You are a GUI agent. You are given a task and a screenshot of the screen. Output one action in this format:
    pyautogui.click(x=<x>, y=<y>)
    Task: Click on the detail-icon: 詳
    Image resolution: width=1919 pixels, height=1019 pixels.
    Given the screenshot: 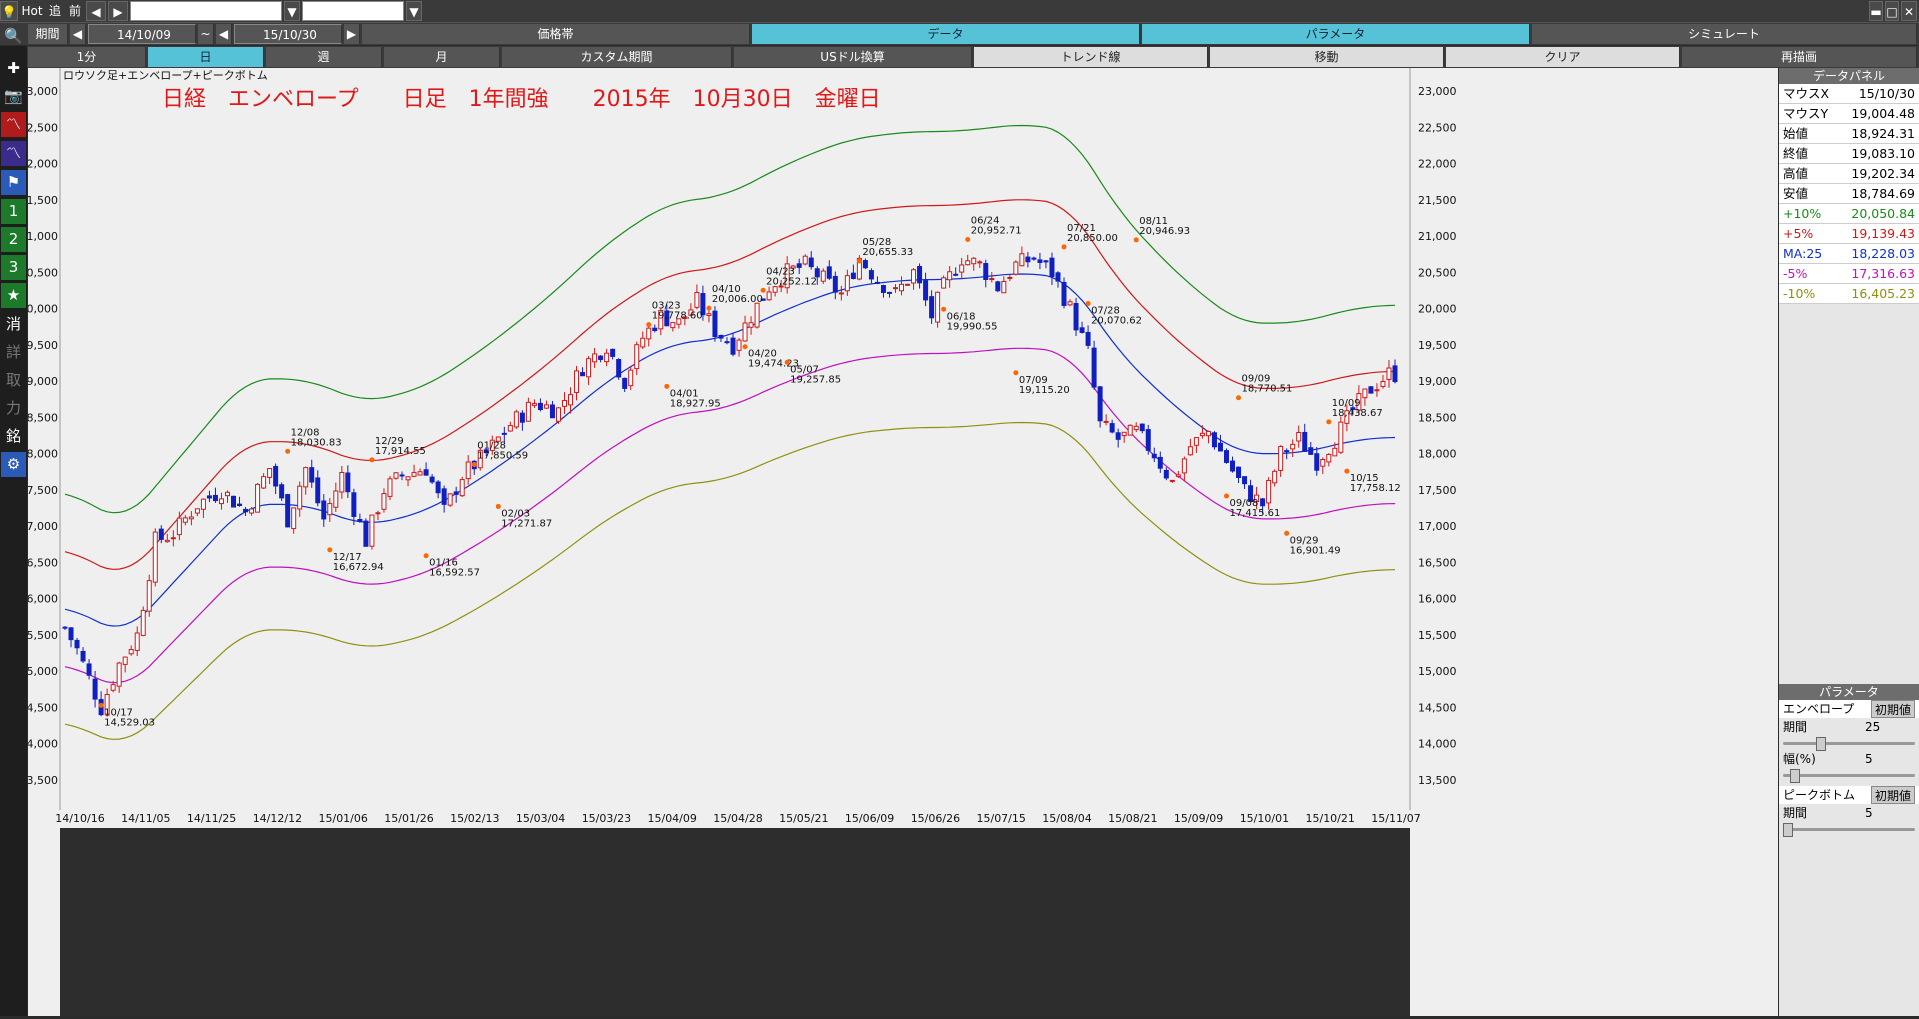 What is the action you would take?
    pyautogui.click(x=13, y=352)
    